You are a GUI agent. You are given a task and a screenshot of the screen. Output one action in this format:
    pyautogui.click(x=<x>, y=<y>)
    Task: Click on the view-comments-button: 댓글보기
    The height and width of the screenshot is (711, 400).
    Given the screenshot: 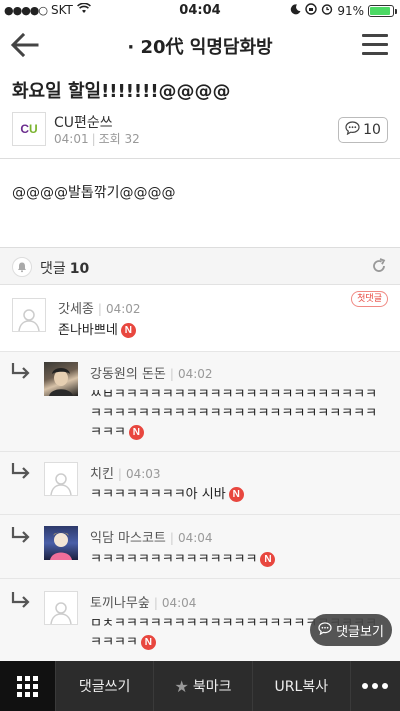 What is the action you would take?
    pyautogui.click(x=351, y=630)
    